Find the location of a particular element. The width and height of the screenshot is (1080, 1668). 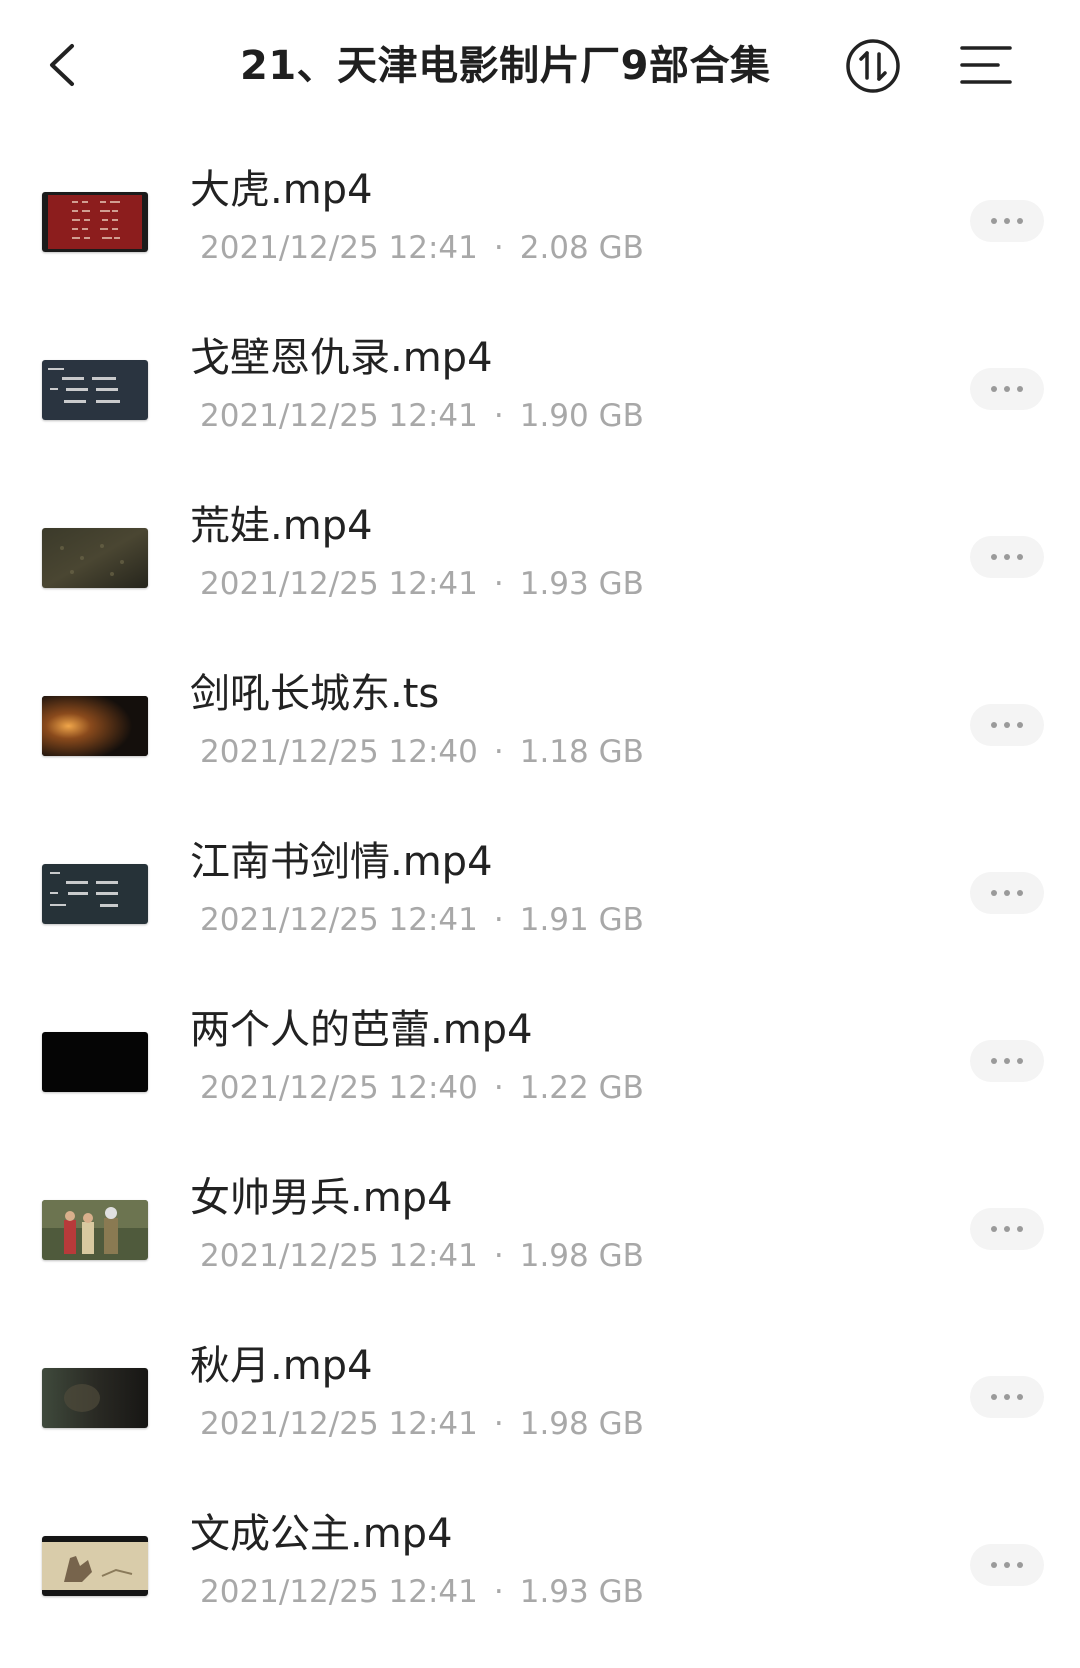

file-meta: 2021/12/25 12:41 · 1.91 GB is located at coordinates (422, 920).